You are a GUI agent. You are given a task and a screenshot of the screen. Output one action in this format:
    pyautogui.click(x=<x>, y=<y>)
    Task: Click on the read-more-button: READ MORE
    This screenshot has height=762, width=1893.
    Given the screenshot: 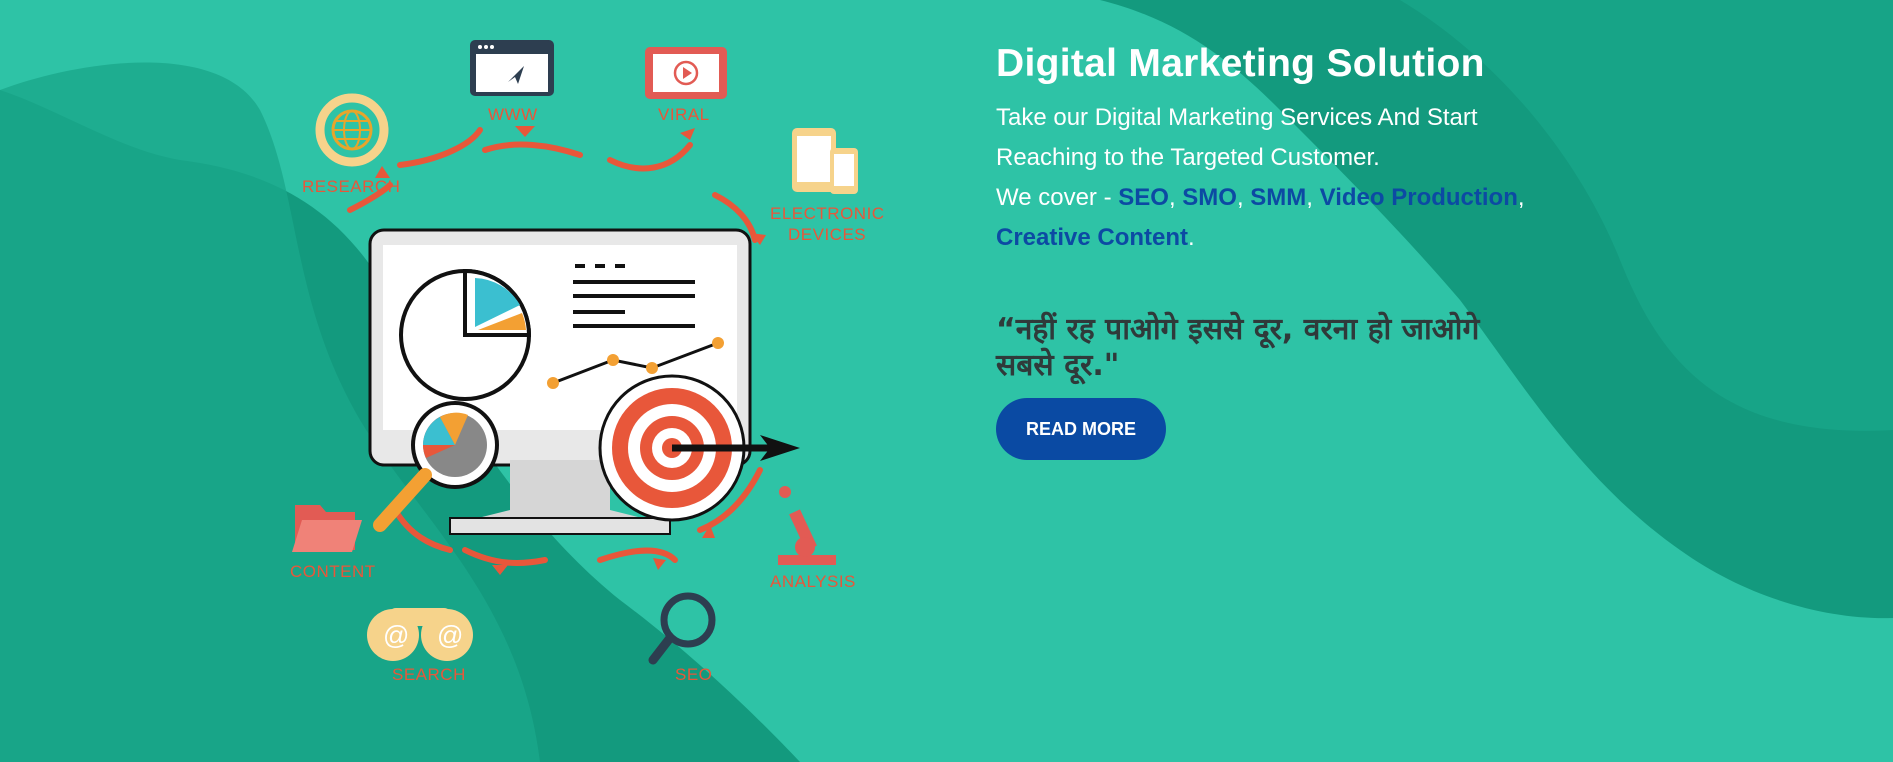 What is the action you would take?
    pyautogui.click(x=1081, y=429)
    